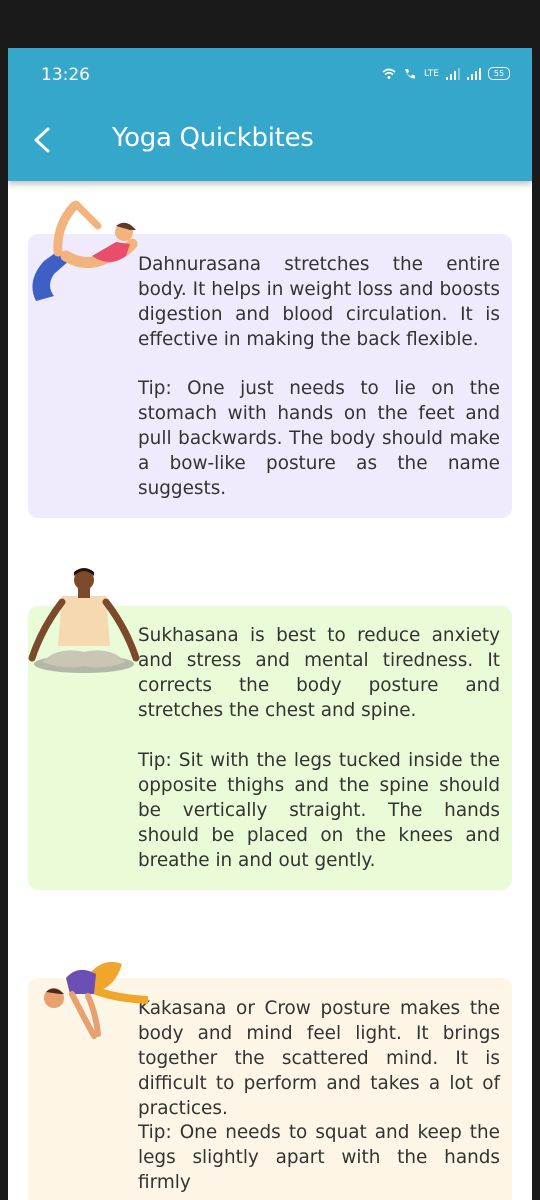 The height and width of the screenshot is (1200, 540). I want to click on chevron-left-icon, so click(42, 140).